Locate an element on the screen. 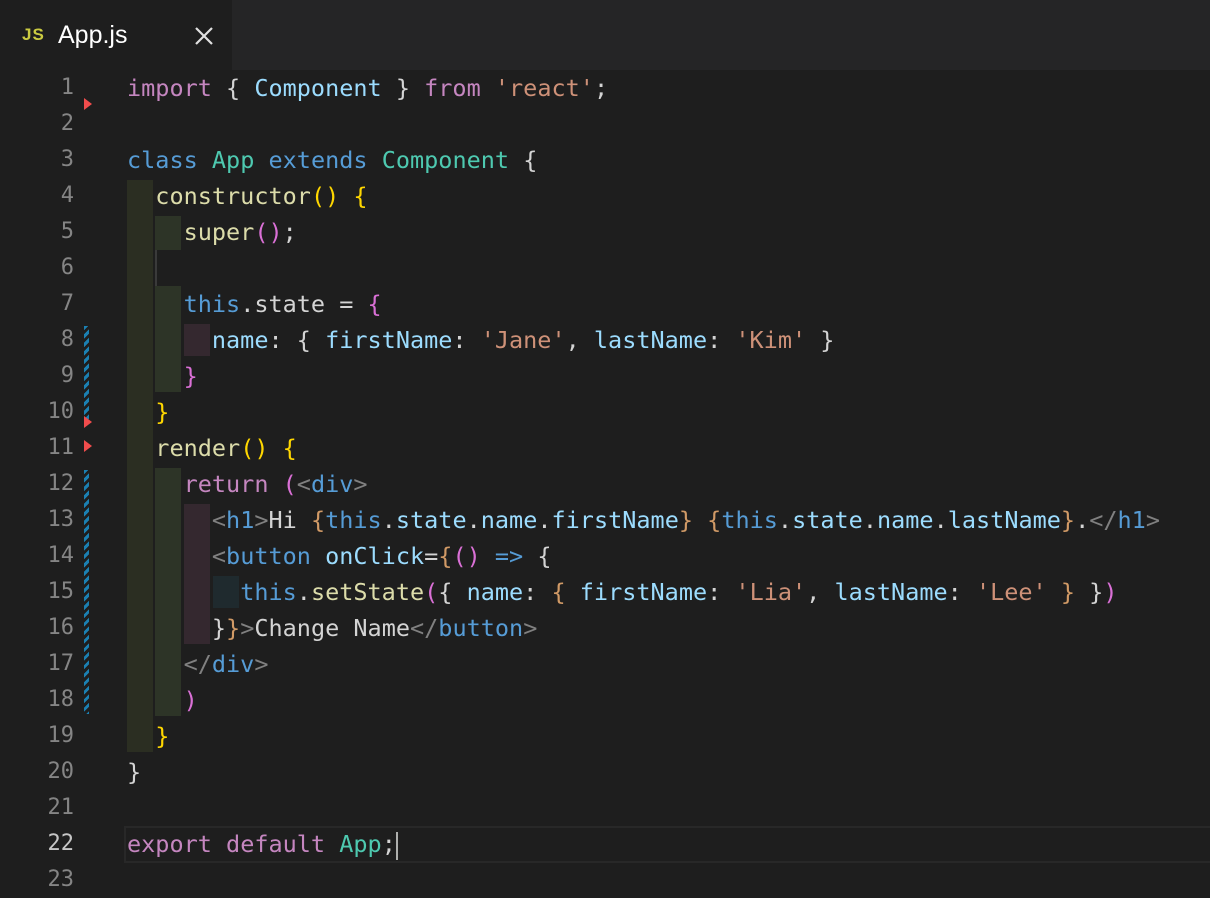 This screenshot has height=898, width=1210. code-line: 1 import { Component } from 'react'; is located at coordinates (605, 88).